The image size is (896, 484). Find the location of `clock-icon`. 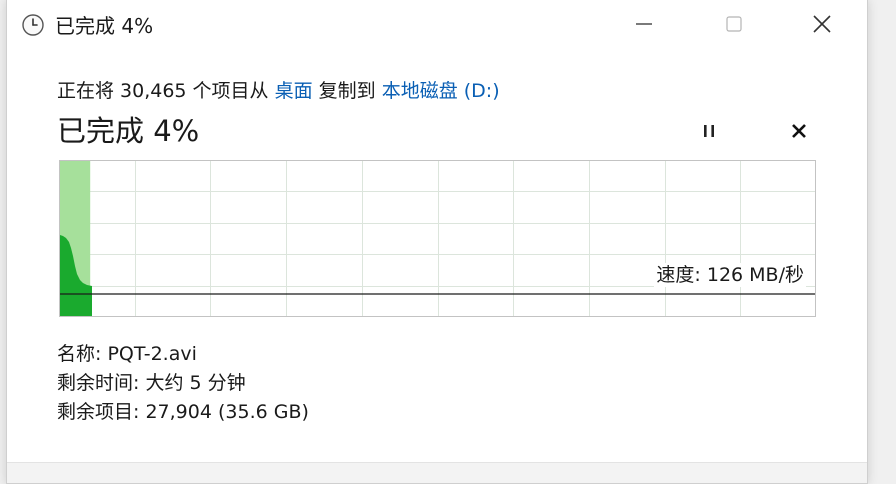

clock-icon is located at coordinates (33, 25).